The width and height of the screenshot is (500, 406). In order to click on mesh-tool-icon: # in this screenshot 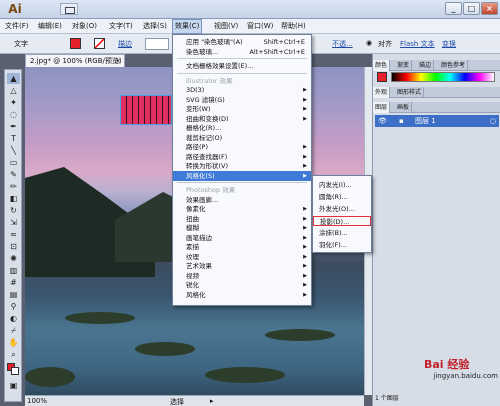, I will do `click(13, 282)`.